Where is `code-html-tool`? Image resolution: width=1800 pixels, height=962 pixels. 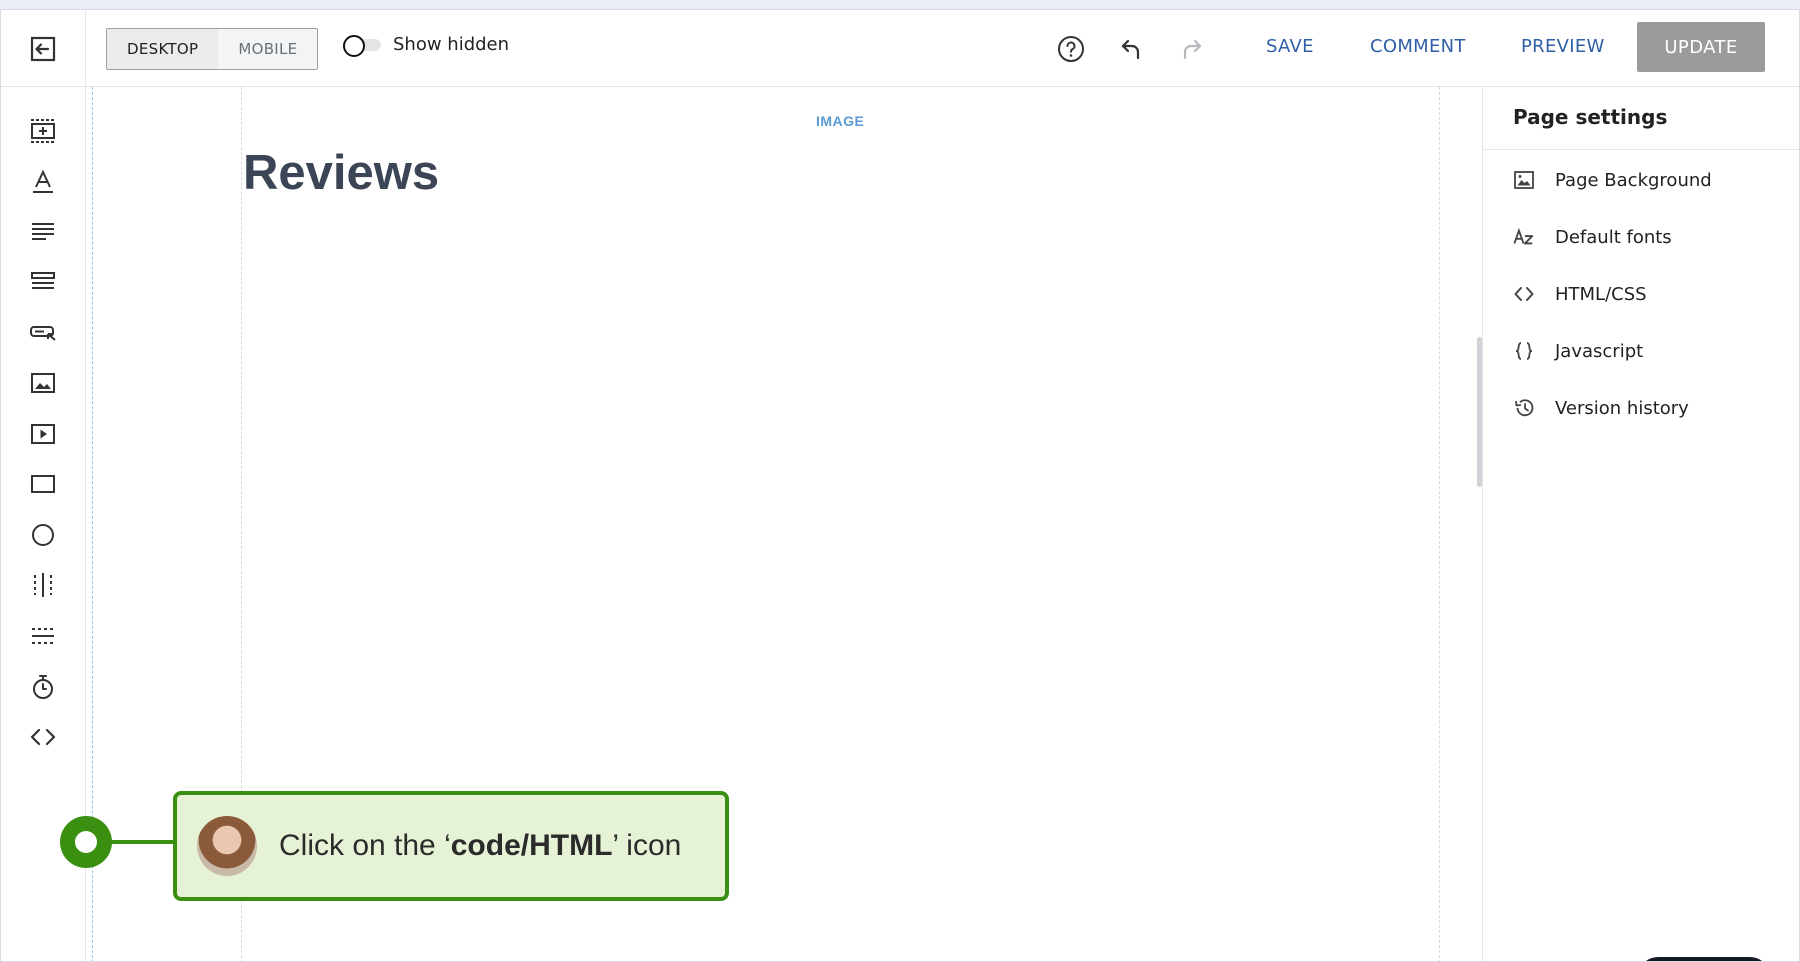
code-html-tool is located at coordinates (43, 737).